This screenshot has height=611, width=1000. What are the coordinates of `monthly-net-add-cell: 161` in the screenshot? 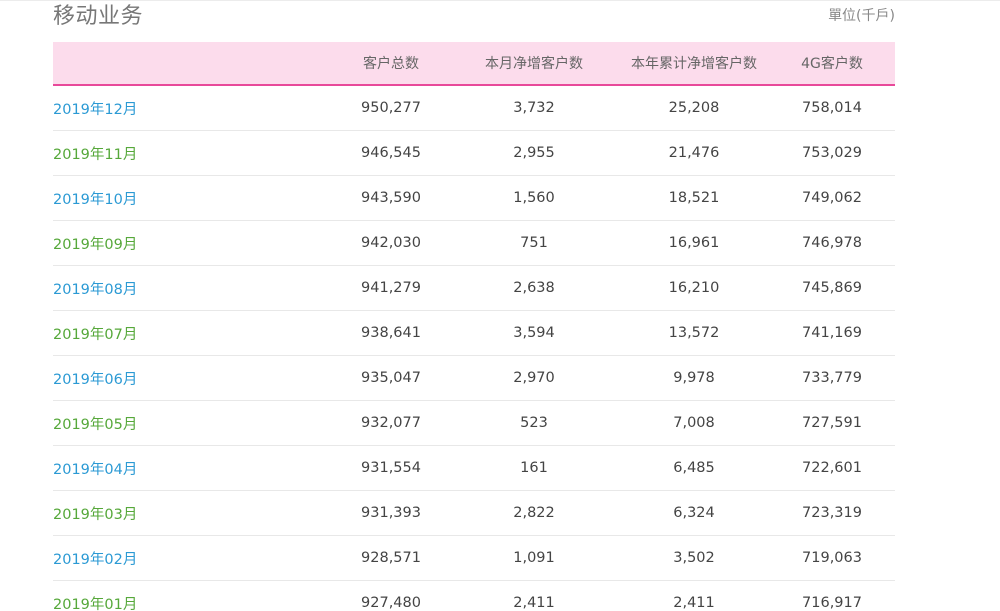 It's located at (534, 468).